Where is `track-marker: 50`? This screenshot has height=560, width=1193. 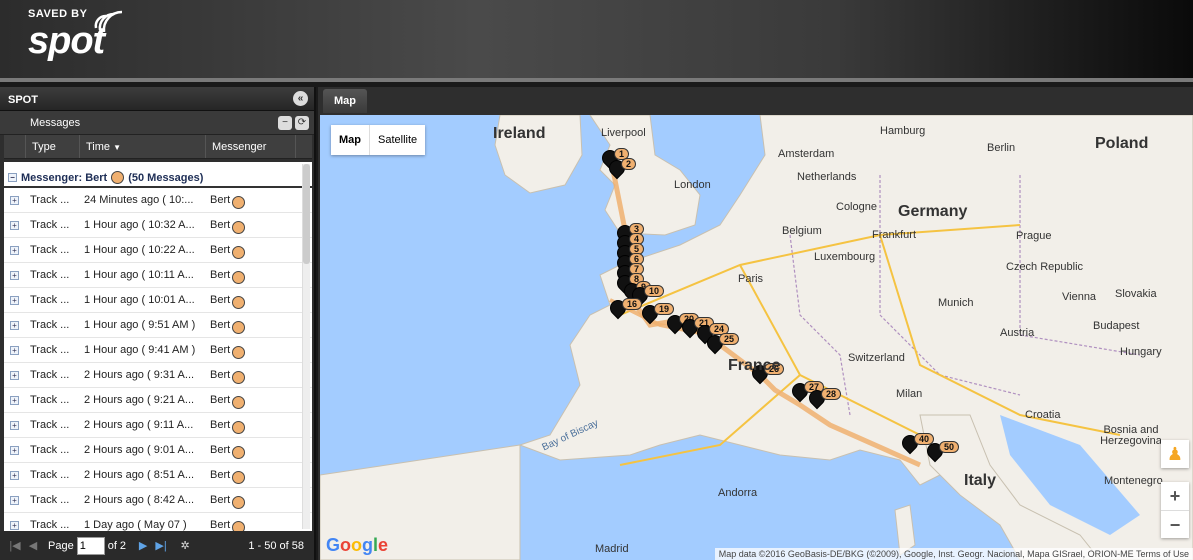
track-marker: 50 is located at coordinates (941, 452).